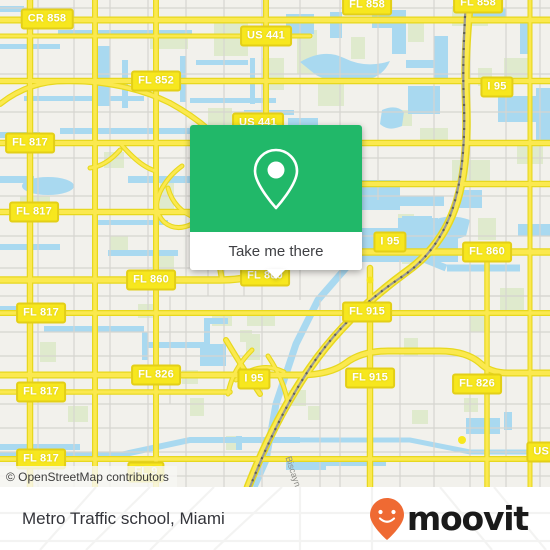 This screenshot has width=550, height=550. I want to click on place-card-image, so click(276, 178).